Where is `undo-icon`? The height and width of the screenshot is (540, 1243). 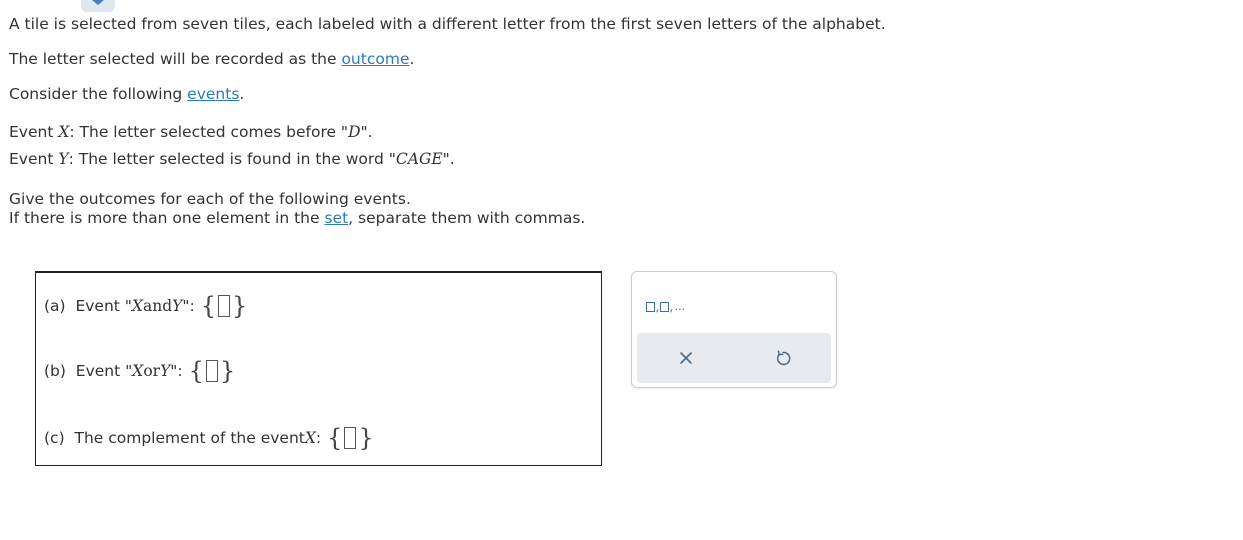 undo-icon is located at coordinates (783, 358).